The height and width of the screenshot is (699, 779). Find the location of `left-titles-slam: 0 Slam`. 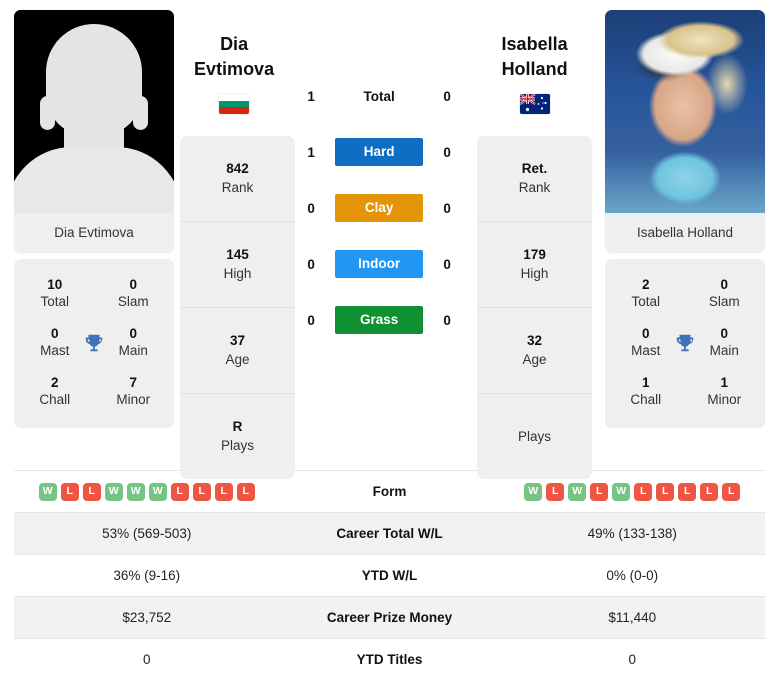

left-titles-slam: 0 Slam is located at coordinates (133, 293).